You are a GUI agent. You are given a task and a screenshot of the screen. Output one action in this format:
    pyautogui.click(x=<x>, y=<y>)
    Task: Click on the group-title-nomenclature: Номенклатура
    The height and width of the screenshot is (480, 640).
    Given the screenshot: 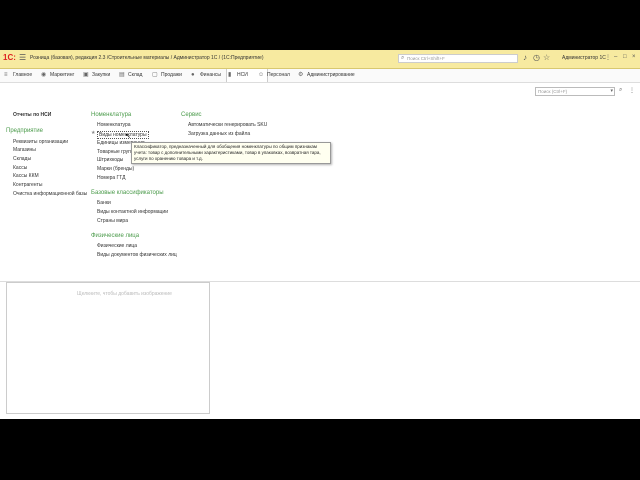 What is the action you would take?
    pyautogui.click(x=111, y=115)
    